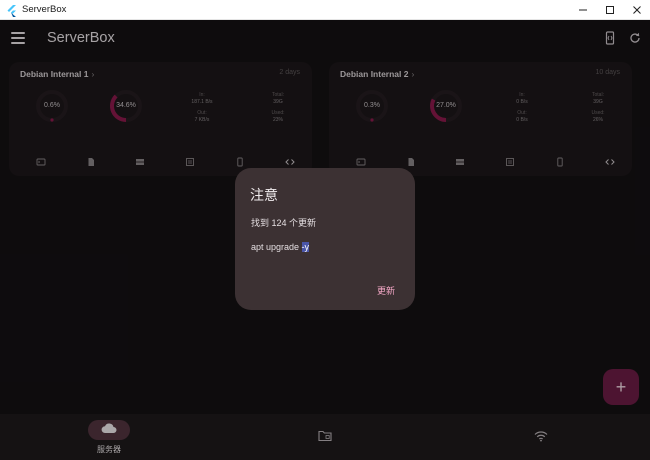 This screenshot has height=460, width=650. Describe the element at coordinates (636, 10) in the screenshot. I see `close-window-button` at that location.